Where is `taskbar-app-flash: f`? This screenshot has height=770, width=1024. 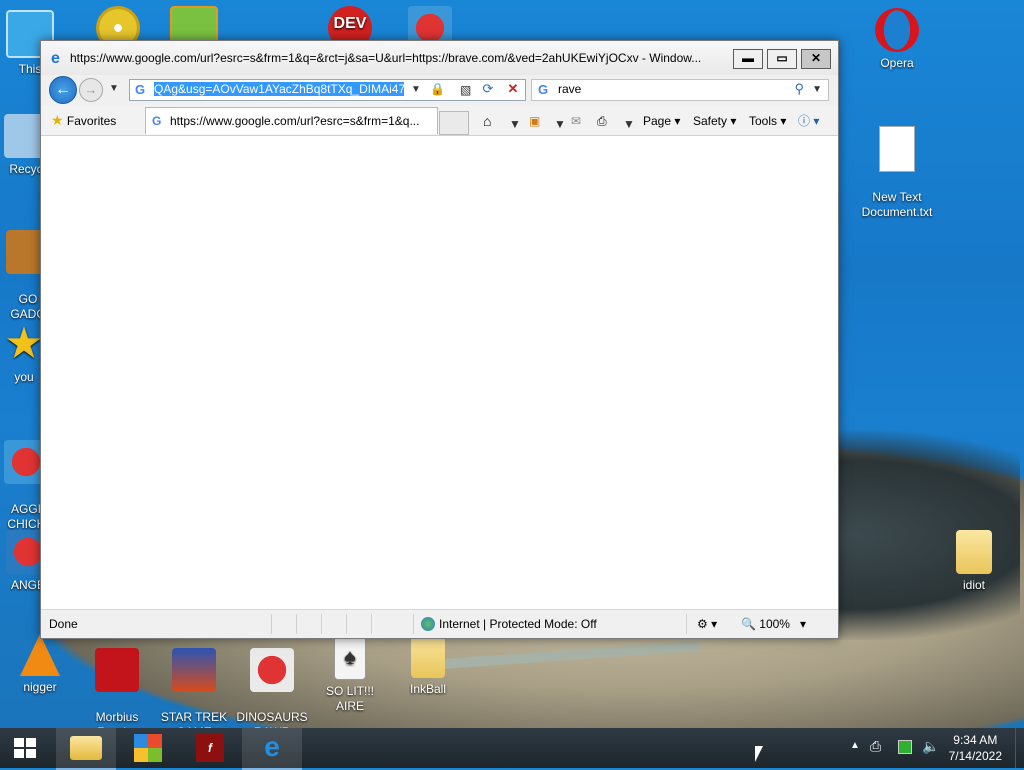 taskbar-app-flash: f is located at coordinates (210, 748).